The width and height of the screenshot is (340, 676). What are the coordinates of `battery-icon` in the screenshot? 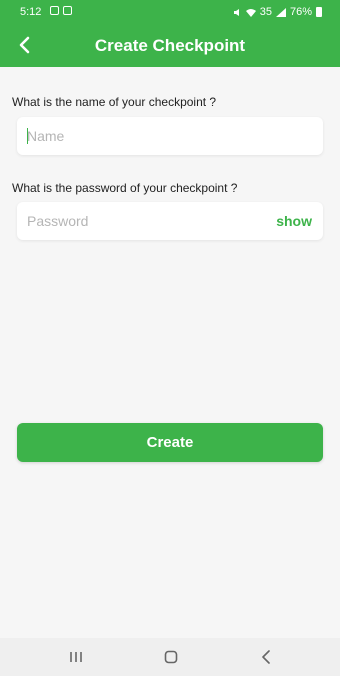 It's located at (319, 12).